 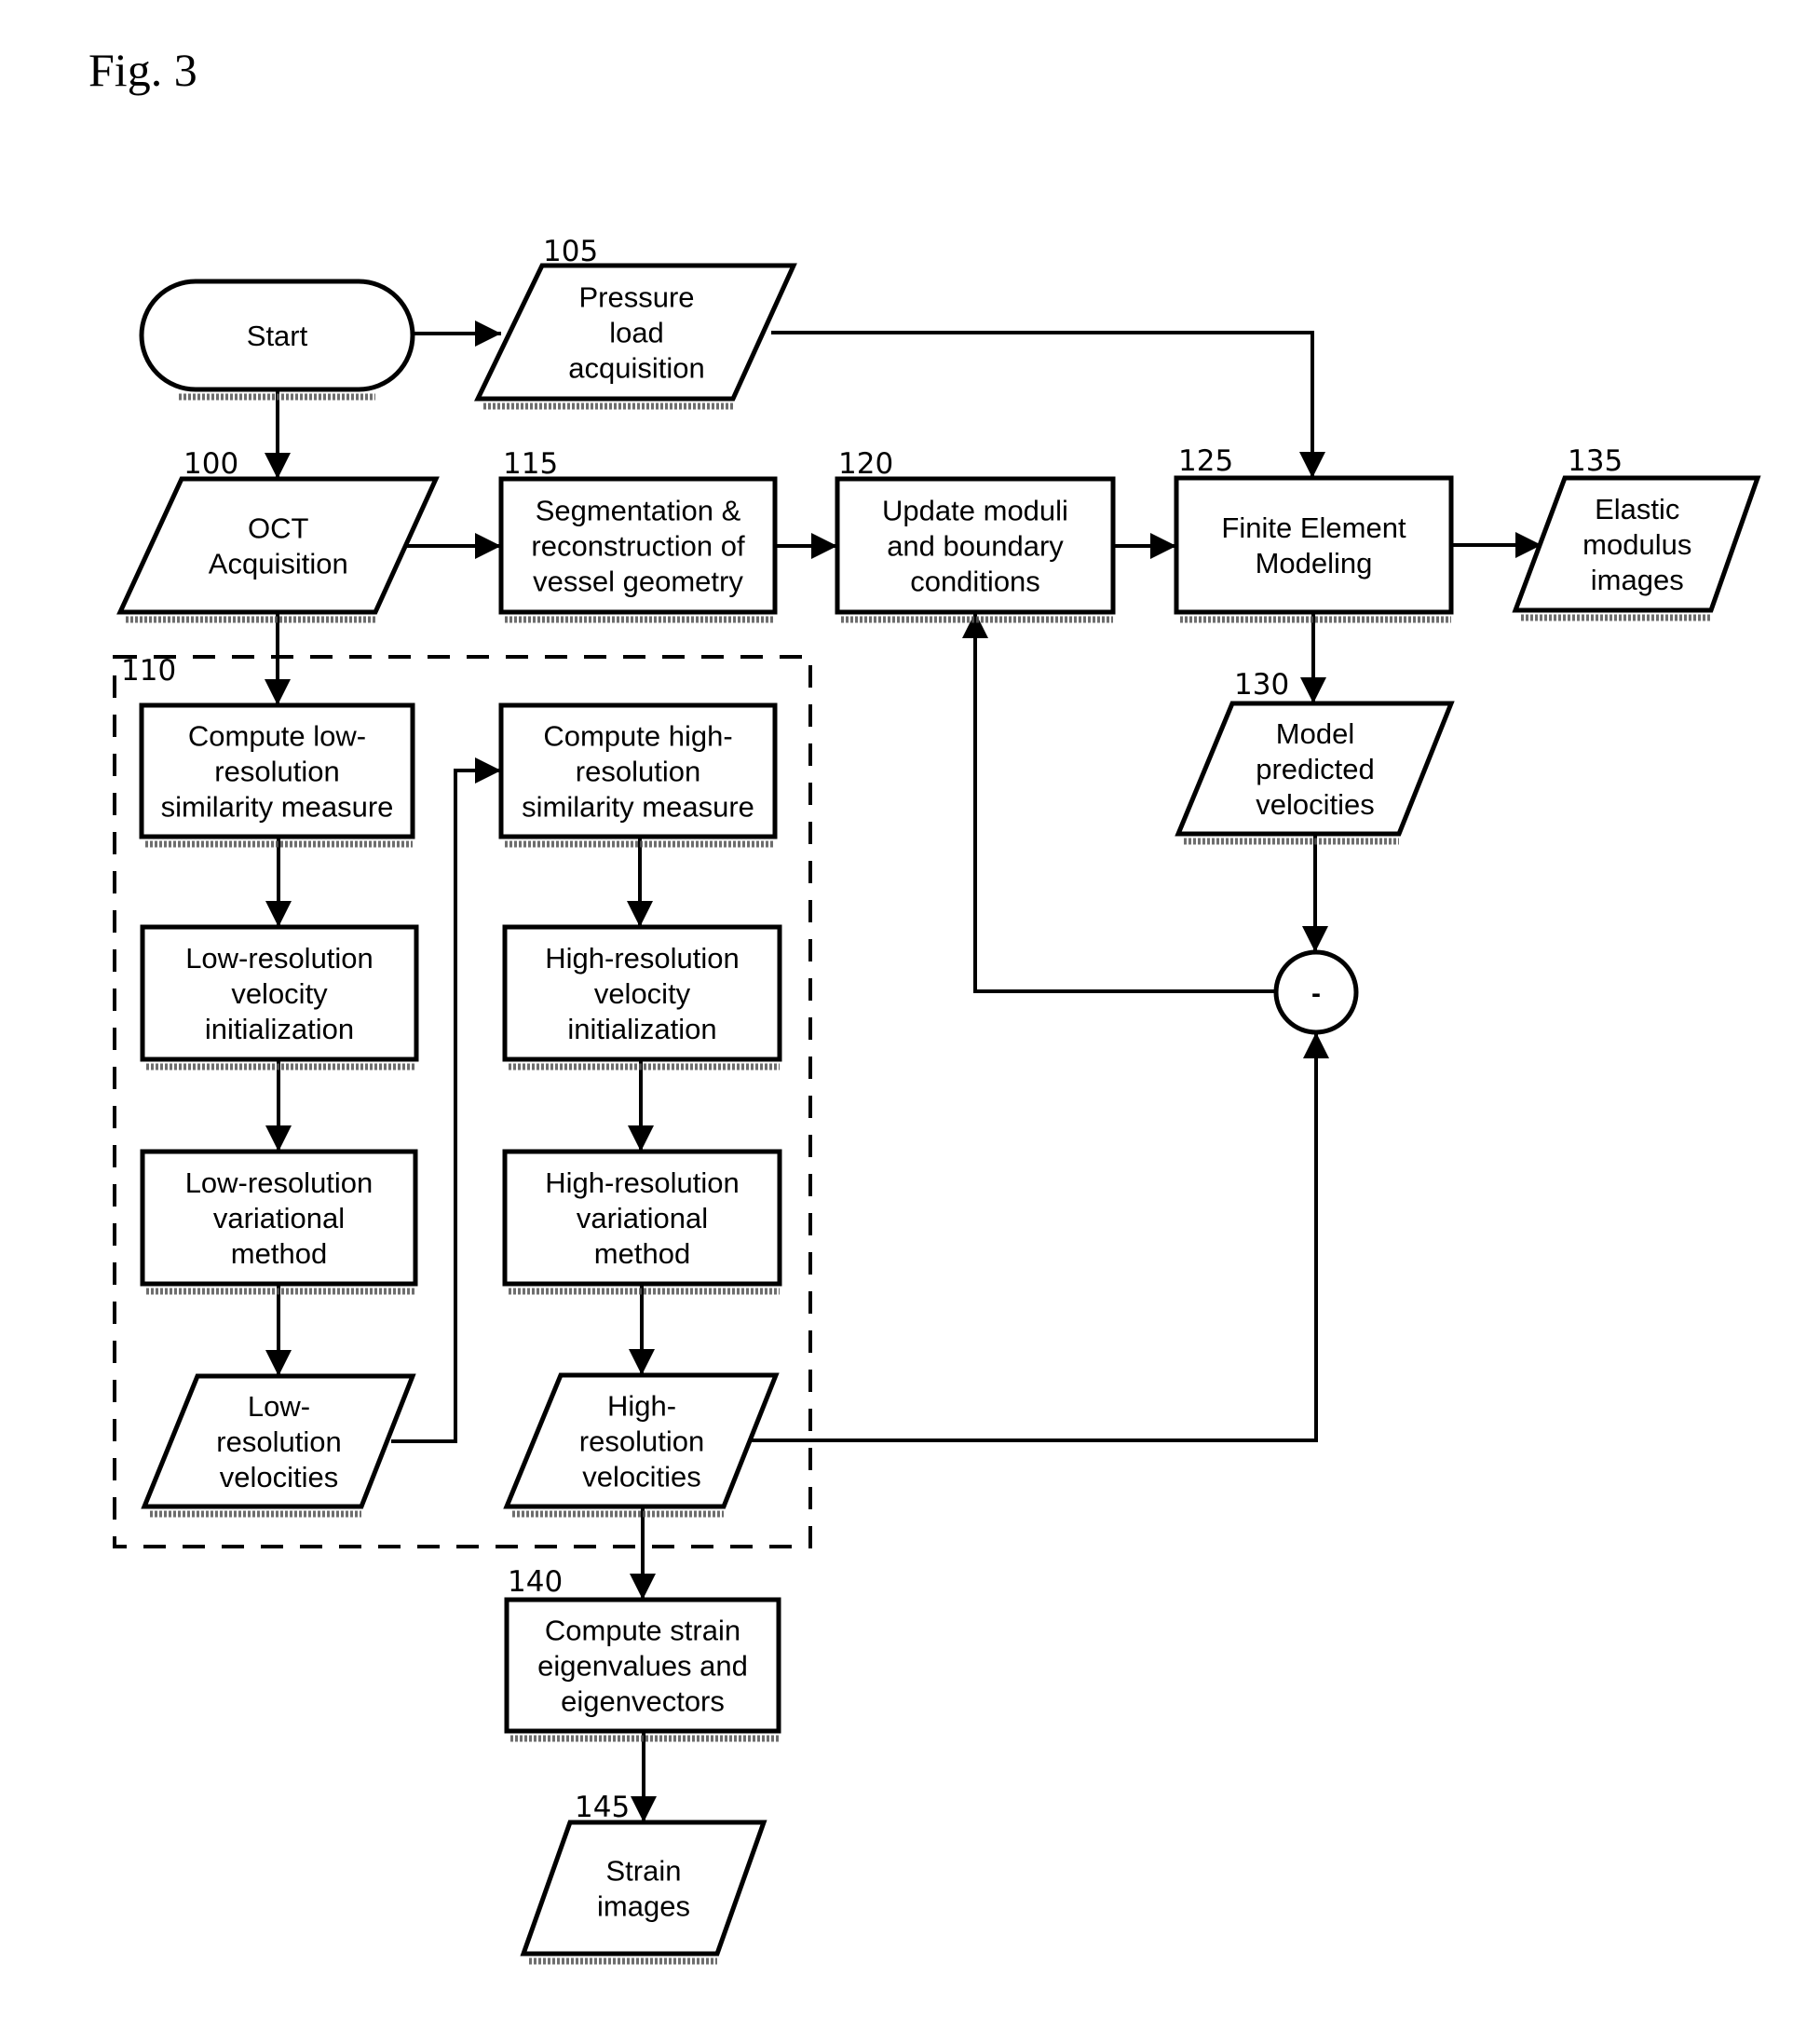 I want to click on node-label-line: acquisition, so click(x=636, y=368).